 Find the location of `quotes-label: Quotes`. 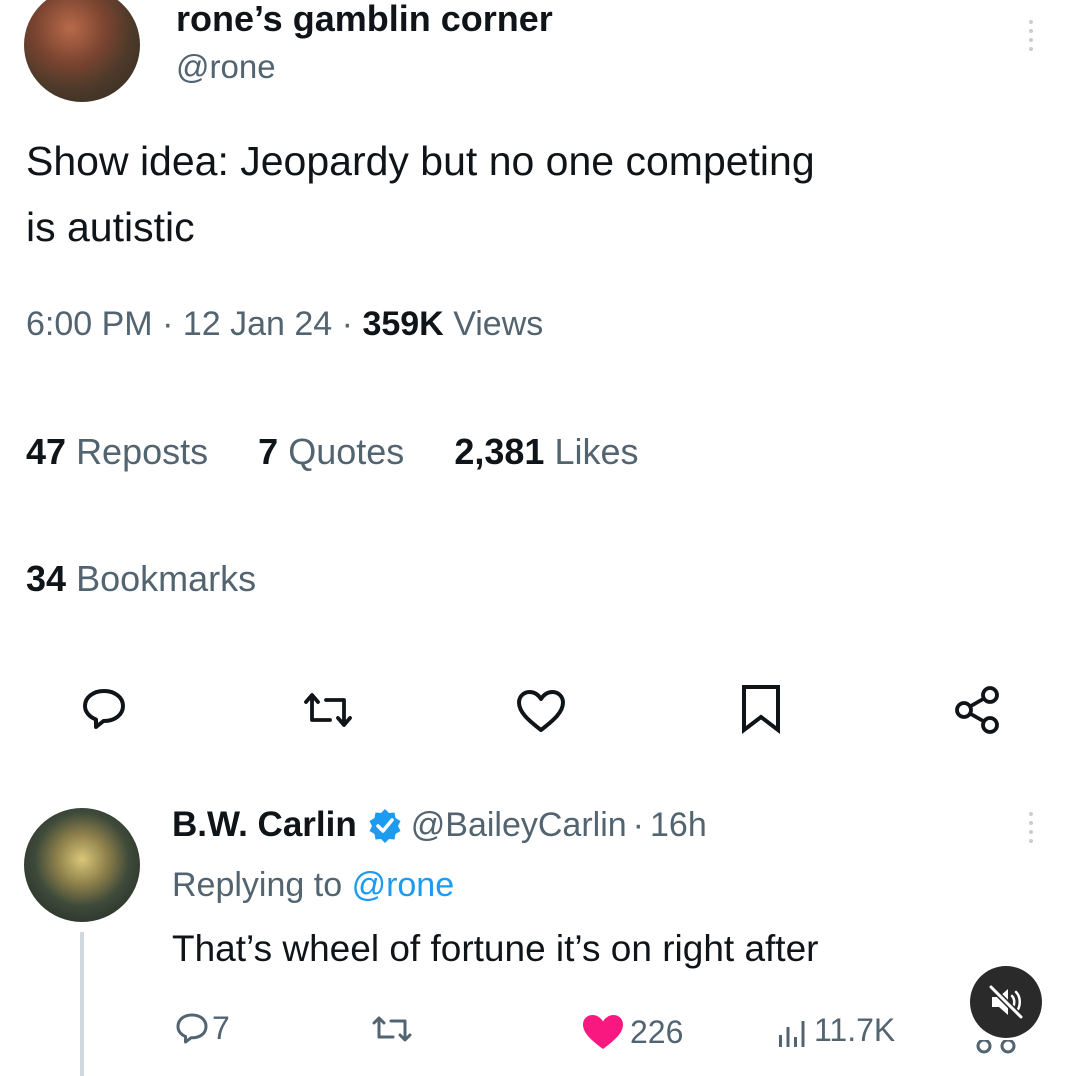

quotes-label: Quotes is located at coordinates (346, 451).